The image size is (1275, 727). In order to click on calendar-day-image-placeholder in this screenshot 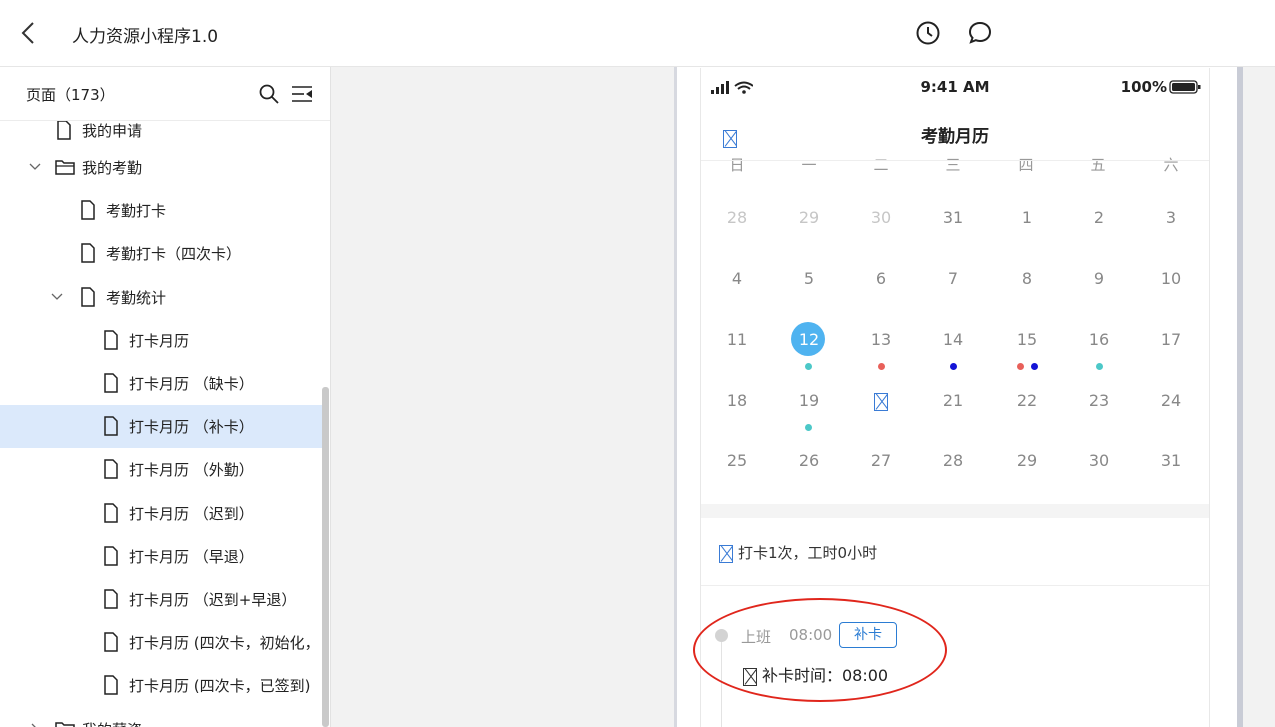, I will do `click(881, 401)`.